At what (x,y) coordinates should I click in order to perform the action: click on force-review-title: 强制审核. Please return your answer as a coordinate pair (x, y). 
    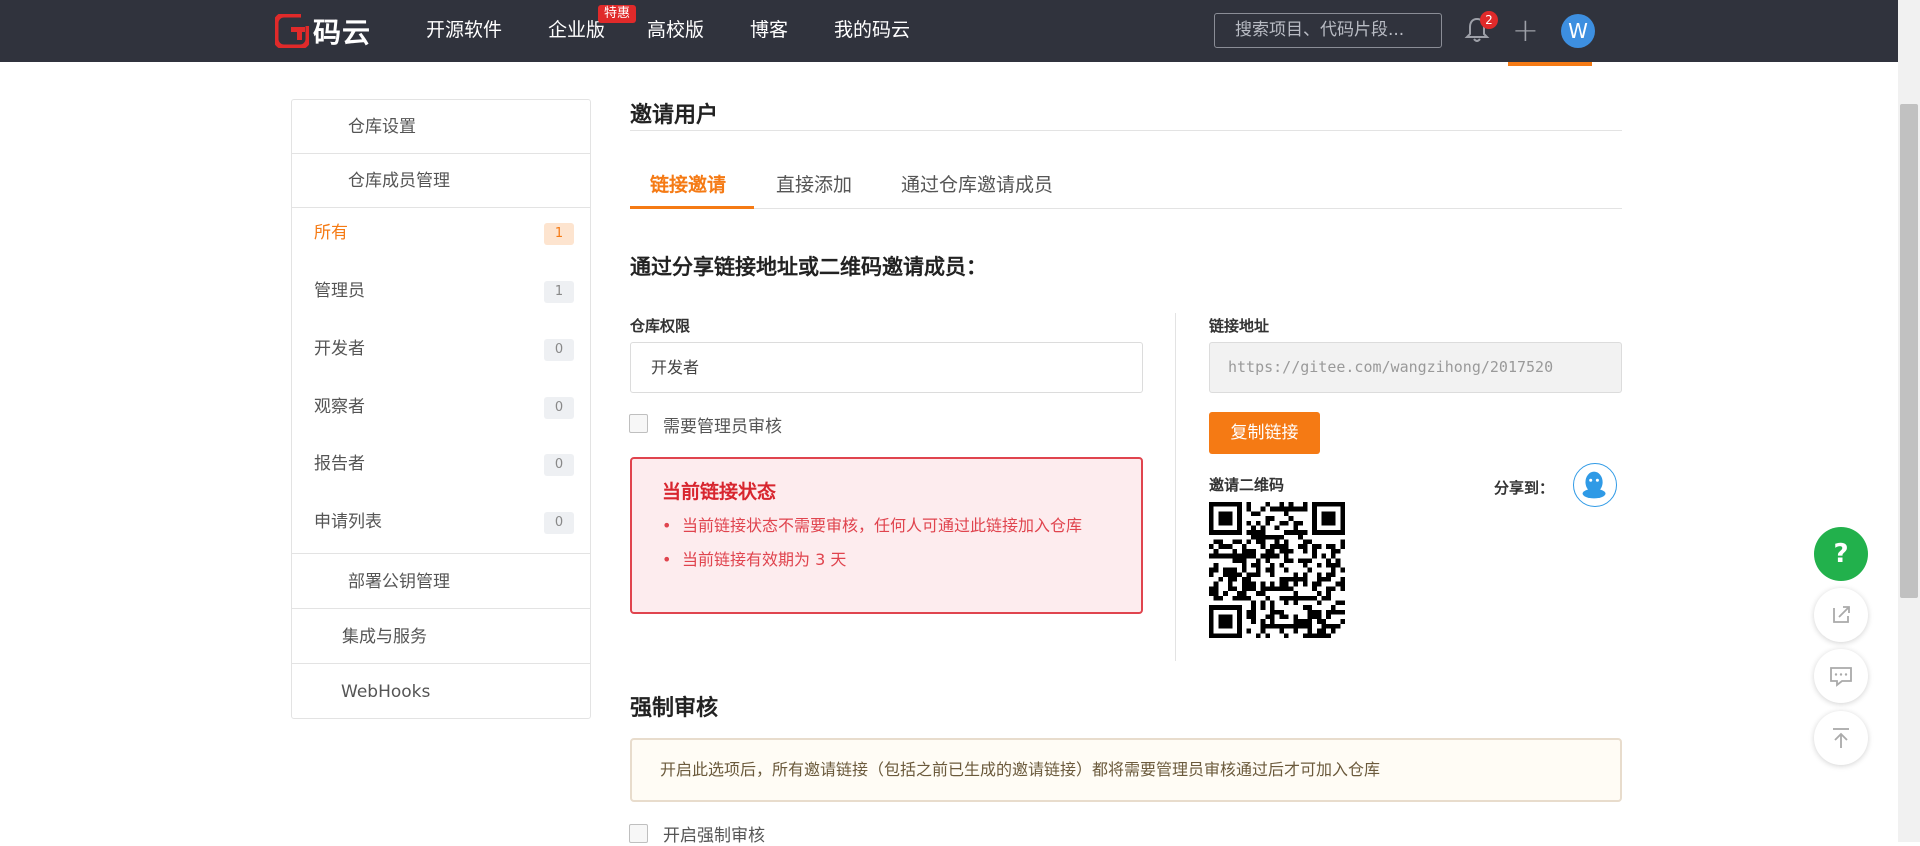
    Looking at the image, I should click on (674, 708).